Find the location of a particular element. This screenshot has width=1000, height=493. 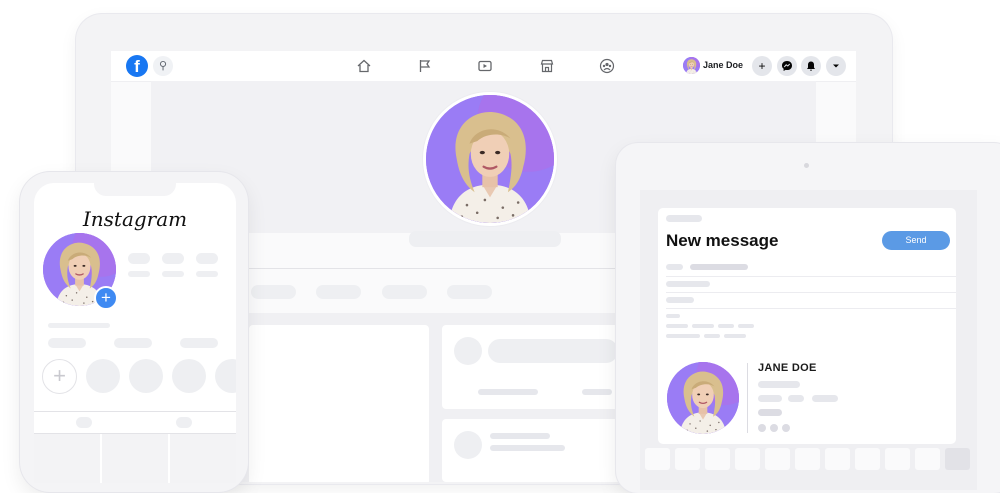

chevron-down-icon is located at coordinates (836, 66).